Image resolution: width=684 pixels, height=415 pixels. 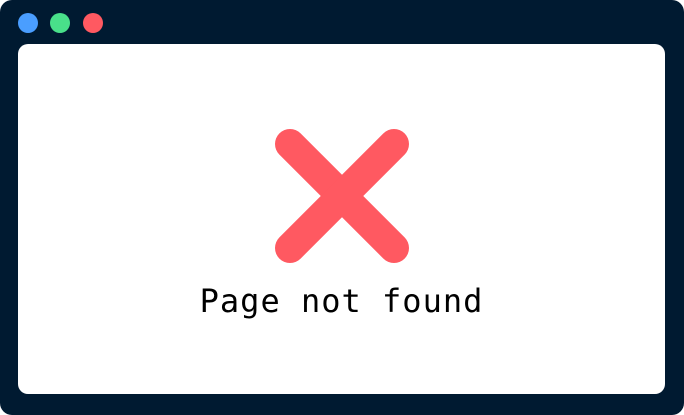 What do you see at coordinates (341, 301) in the screenshot?
I see `error-message: Page not found` at bounding box center [341, 301].